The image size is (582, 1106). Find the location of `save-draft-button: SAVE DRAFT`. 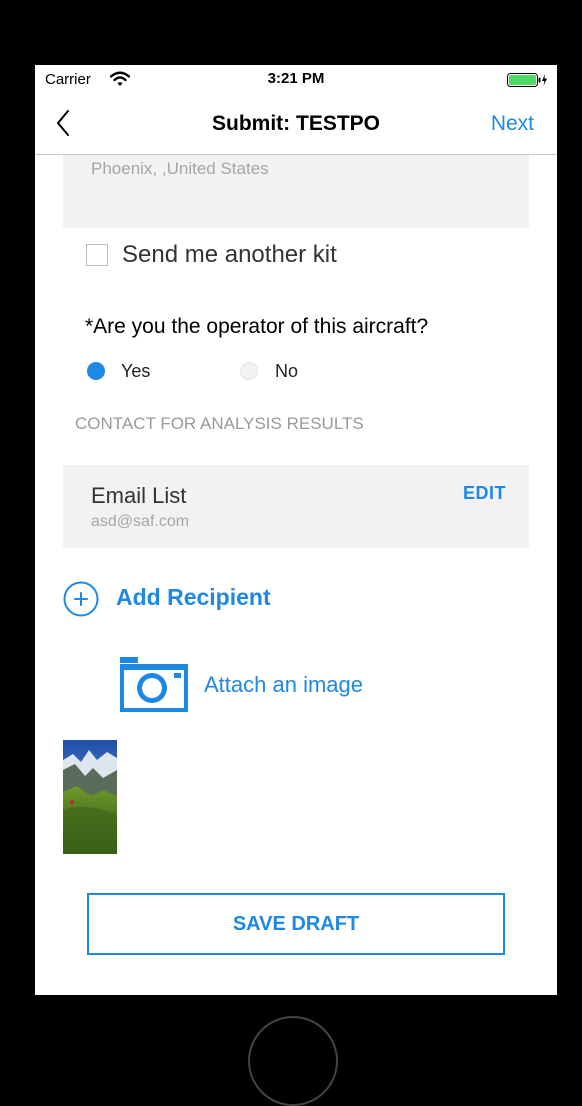

save-draft-button: SAVE DRAFT is located at coordinates (296, 924).